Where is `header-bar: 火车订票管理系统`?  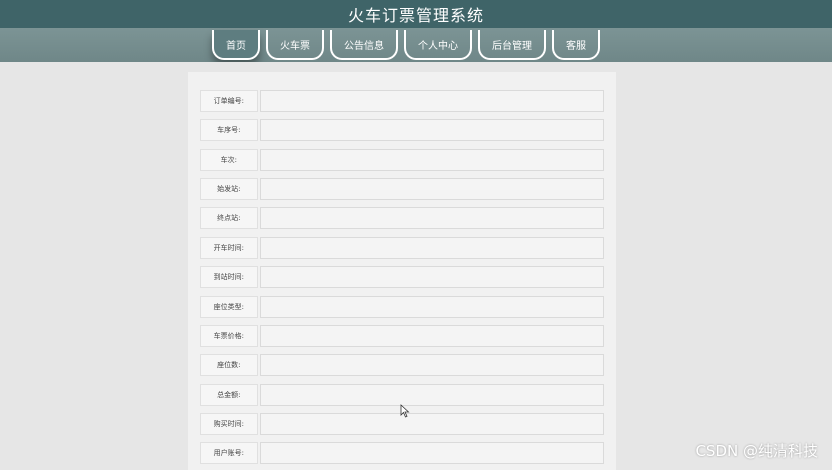
header-bar: 火车订票管理系统 is located at coordinates (416, 14).